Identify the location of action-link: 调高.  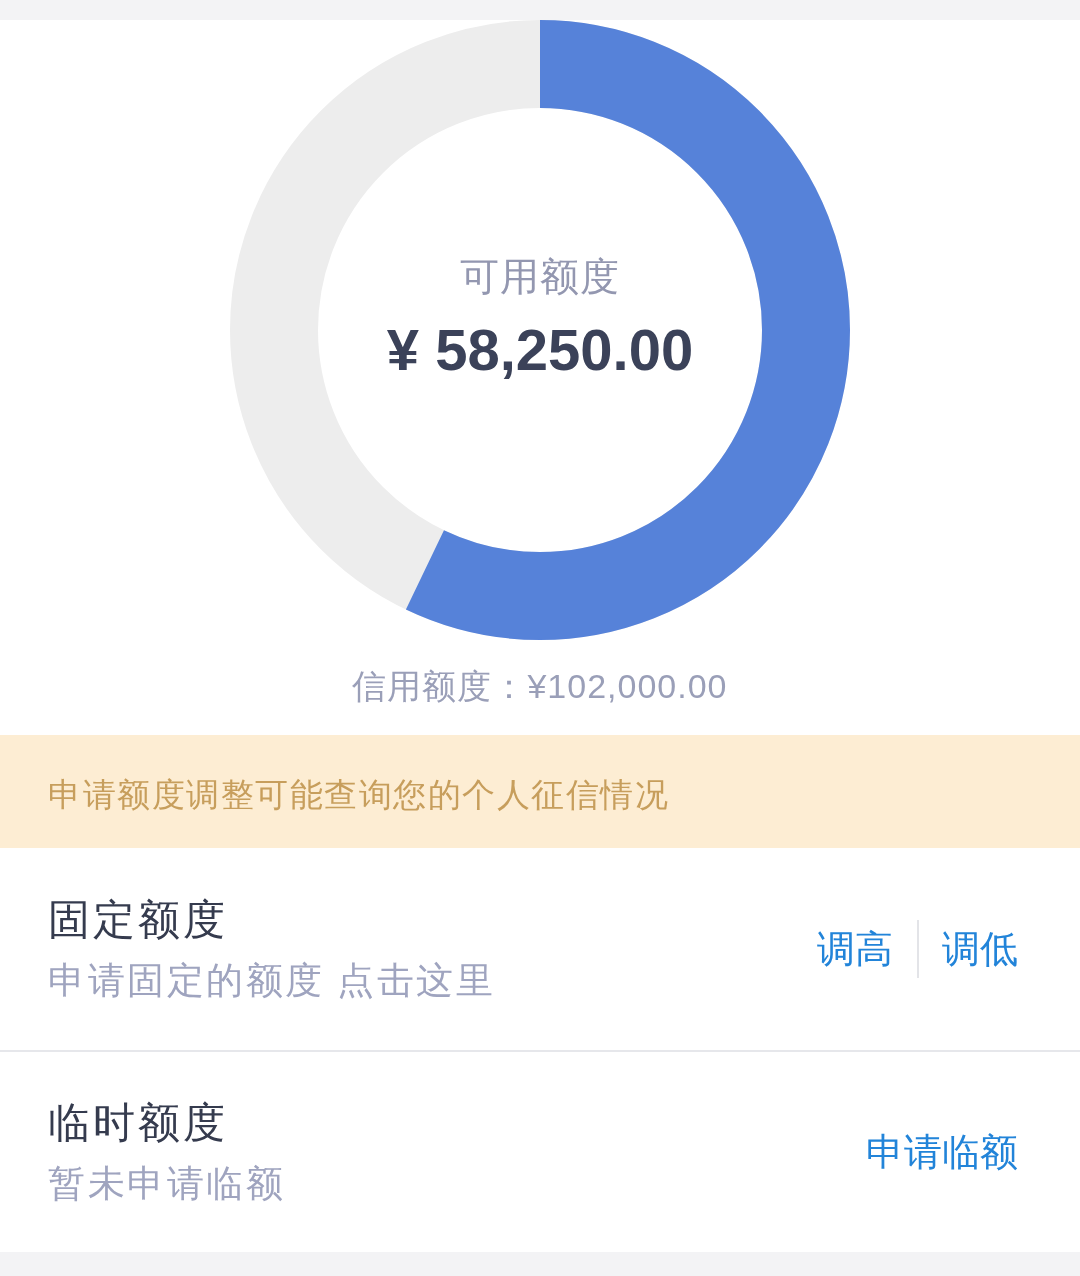
(855, 949).